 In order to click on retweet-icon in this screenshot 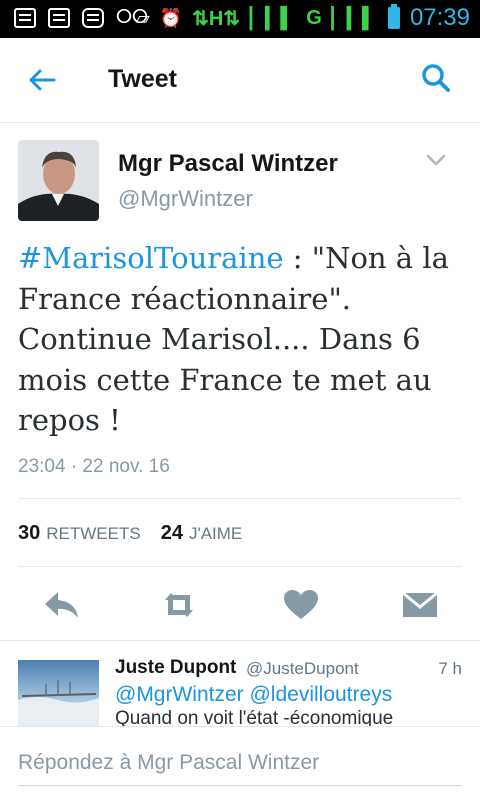, I will do `click(179, 605)`.